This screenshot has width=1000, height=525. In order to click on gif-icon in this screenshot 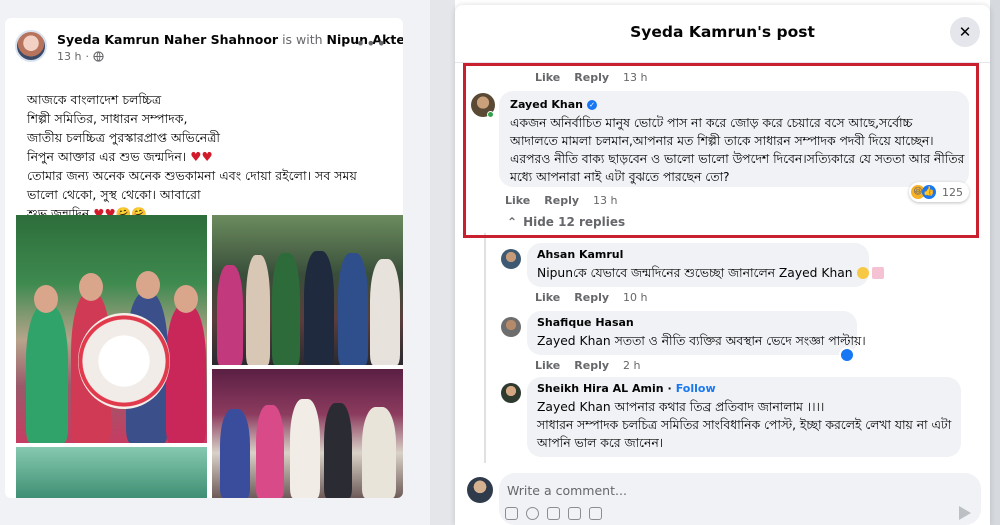, I will do `click(574, 513)`.